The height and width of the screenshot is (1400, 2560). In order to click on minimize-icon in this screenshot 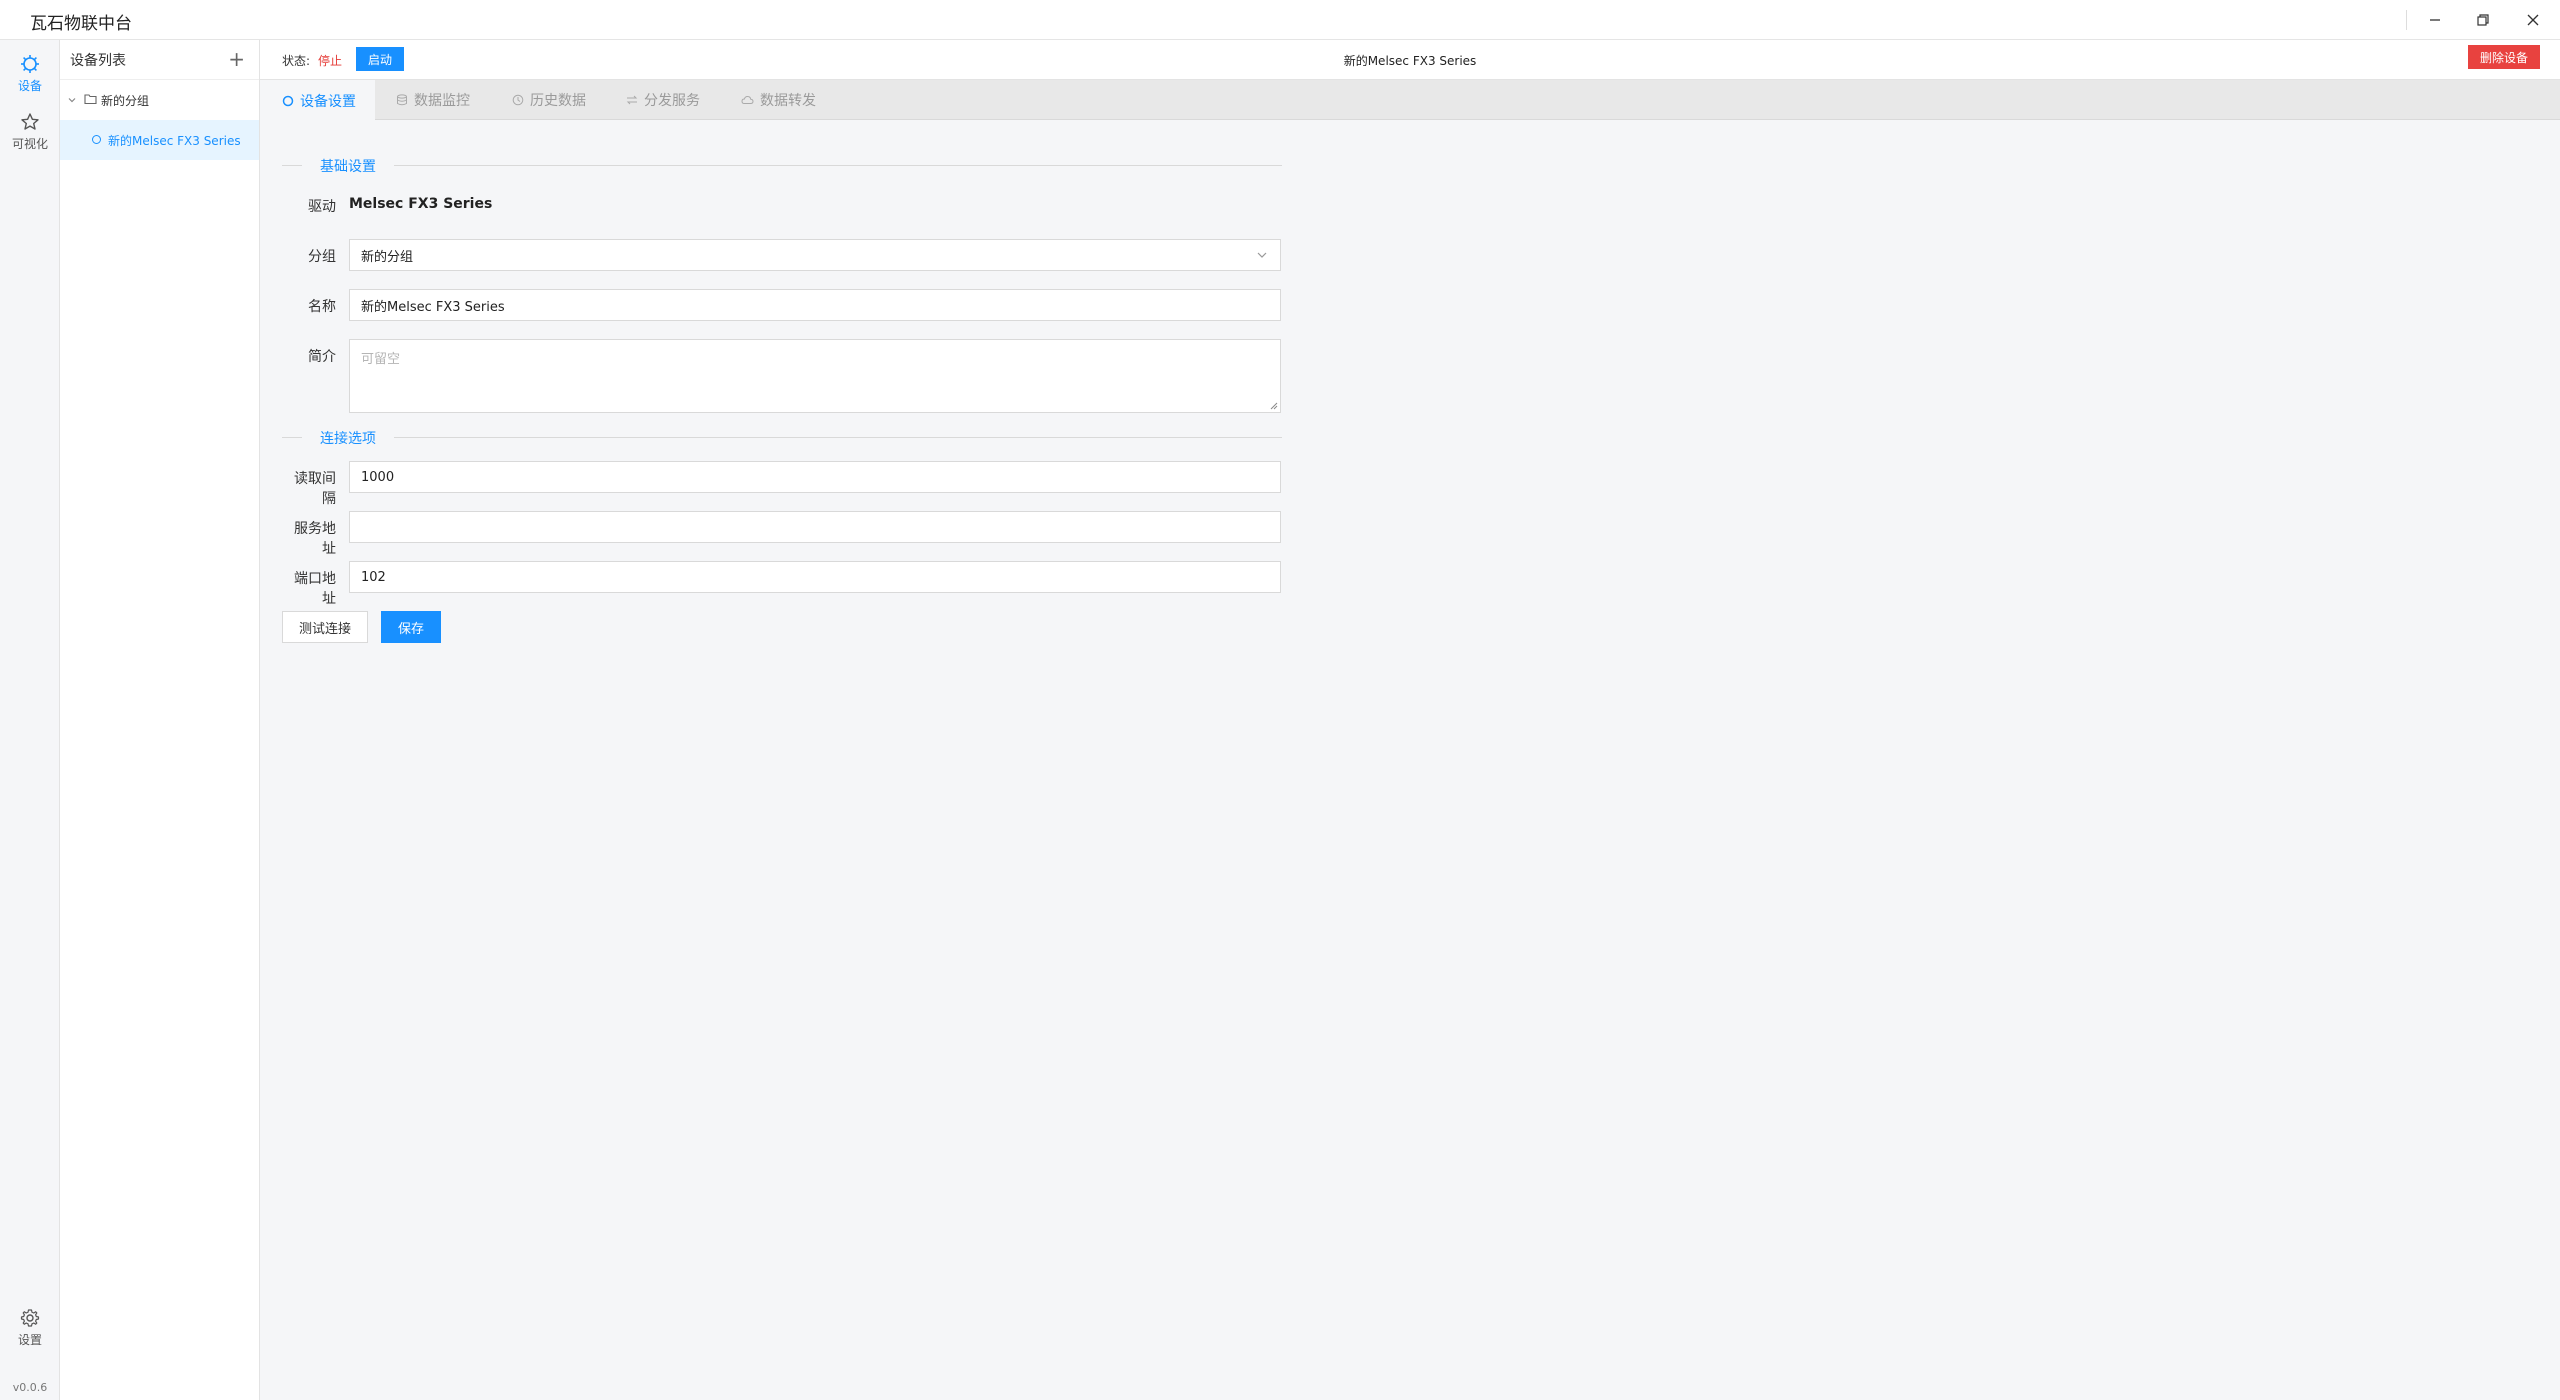, I will do `click(2435, 20)`.